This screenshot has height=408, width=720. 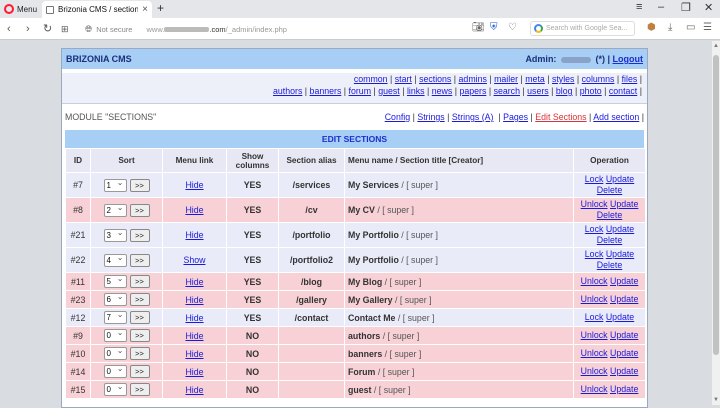 I want to click on sort-select: 4, so click(x=115, y=259).